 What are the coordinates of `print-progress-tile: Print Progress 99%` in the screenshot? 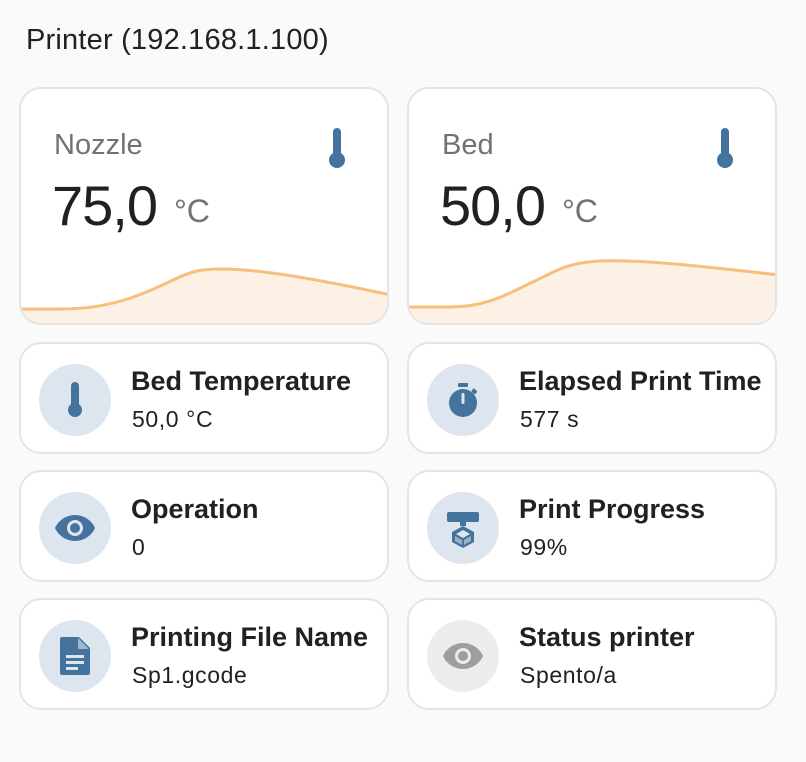 It's located at (592, 526).